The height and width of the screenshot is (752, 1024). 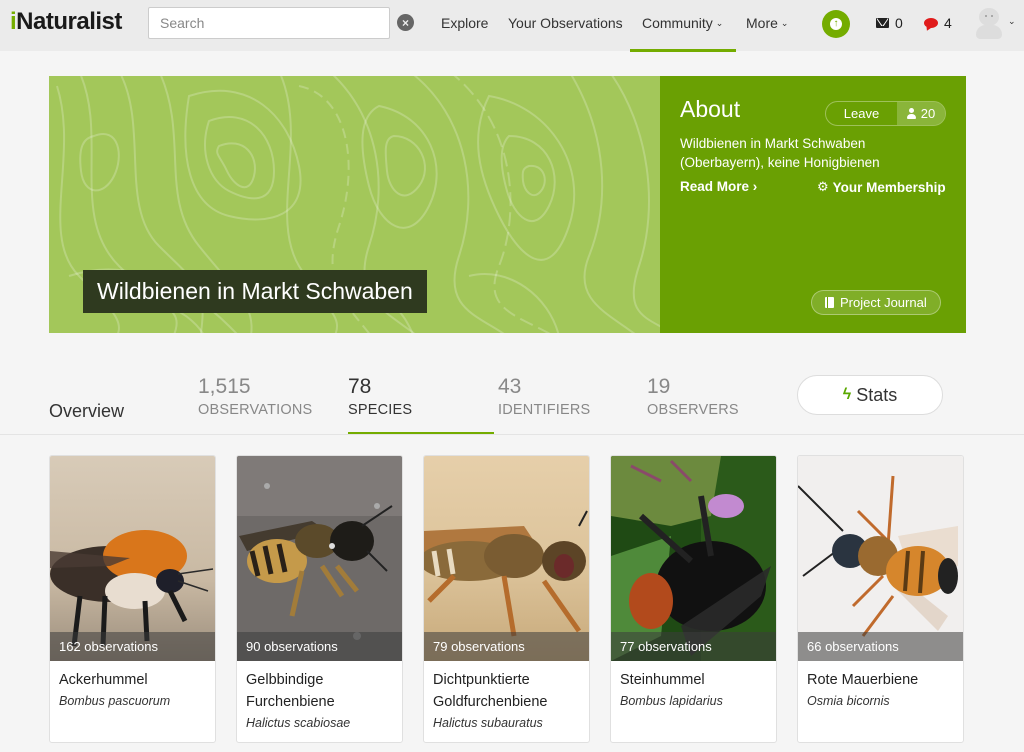 What do you see at coordinates (380, 397) in the screenshot?
I see `tab-species: 78 SPECIES` at bounding box center [380, 397].